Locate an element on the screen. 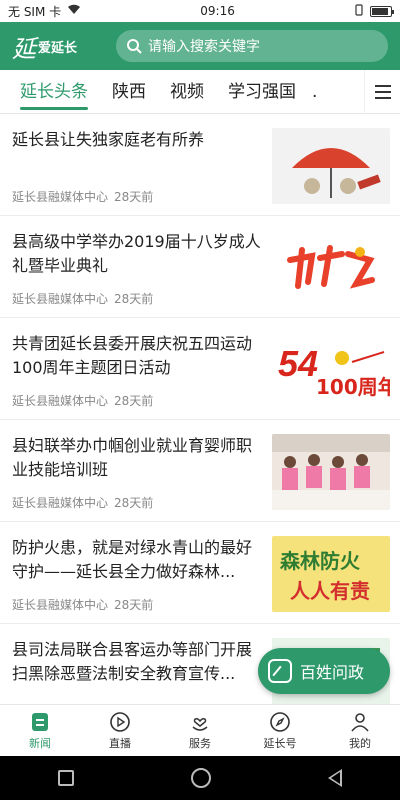 The width and height of the screenshot is (400, 800). nav-yanchang-label: 延长号 is located at coordinates (280, 743).